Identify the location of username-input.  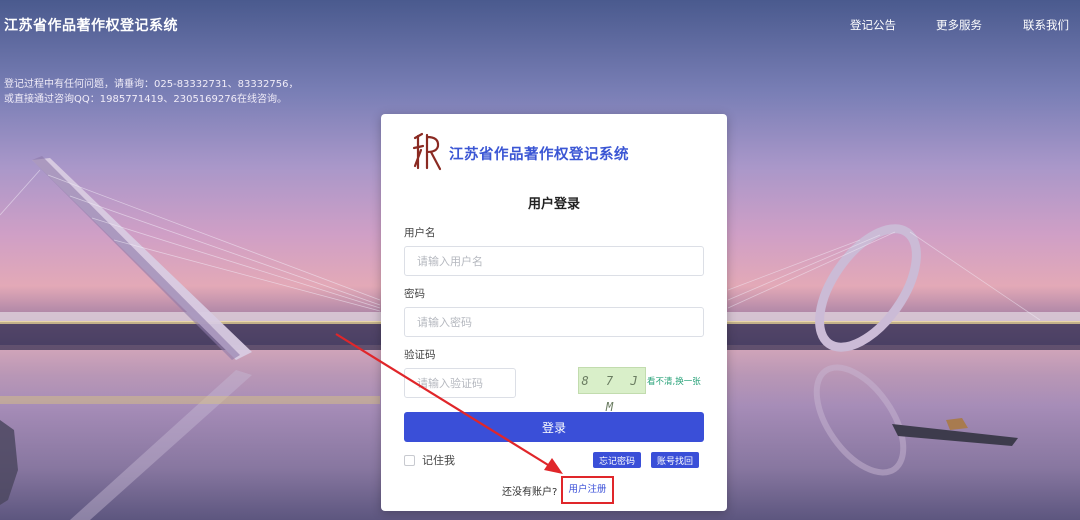
(554, 261).